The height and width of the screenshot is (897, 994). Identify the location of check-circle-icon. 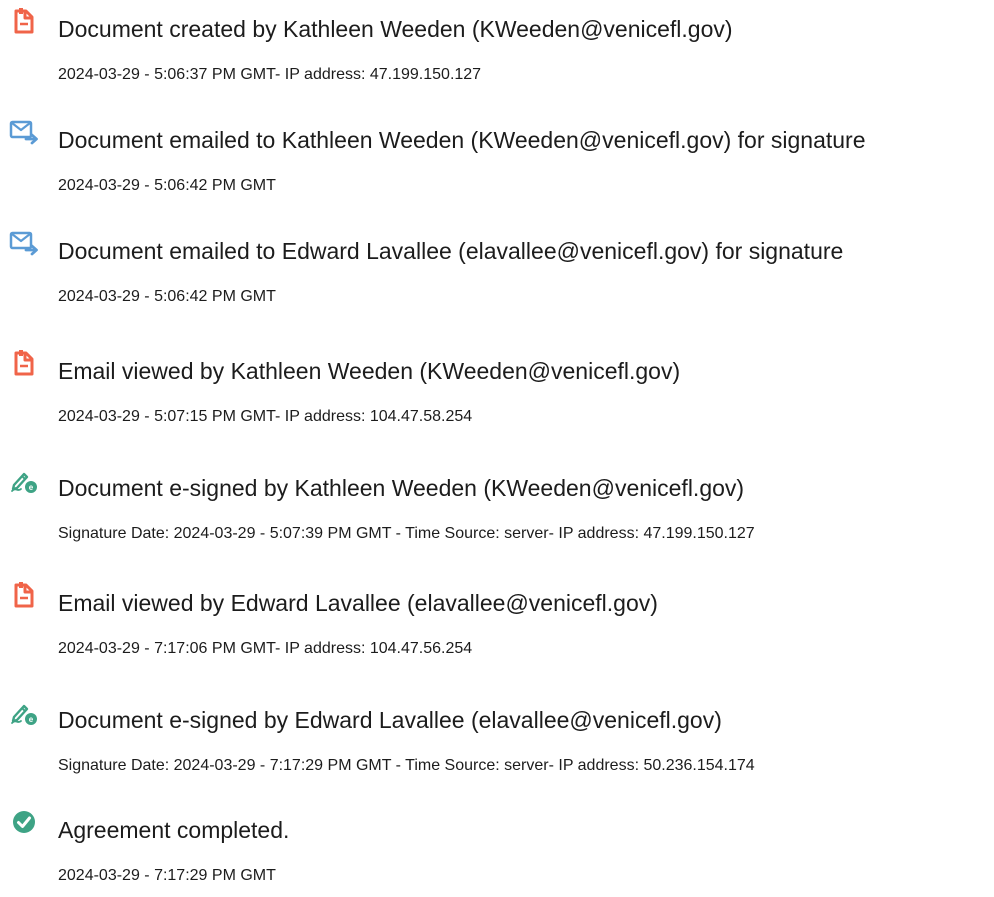
(24, 822).